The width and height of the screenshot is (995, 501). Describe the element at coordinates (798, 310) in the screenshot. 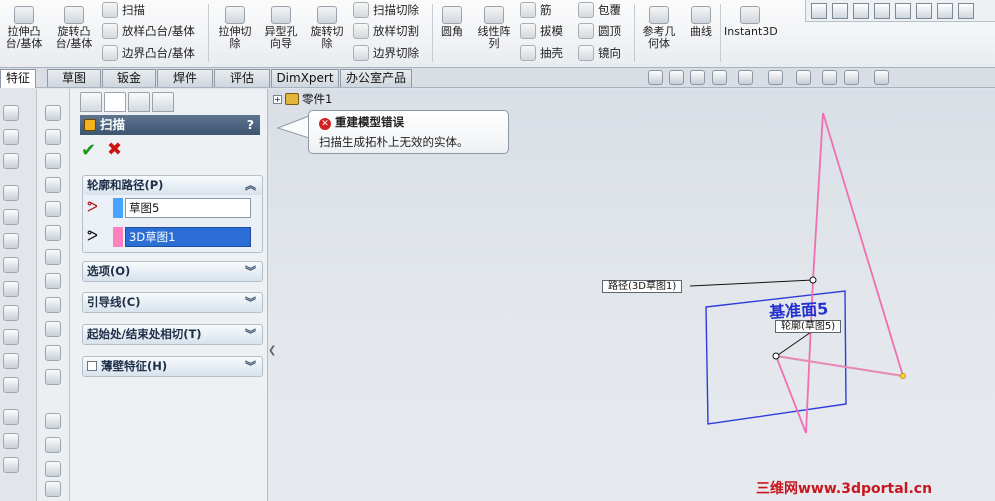

I see `plane-label: 基准面5` at that location.